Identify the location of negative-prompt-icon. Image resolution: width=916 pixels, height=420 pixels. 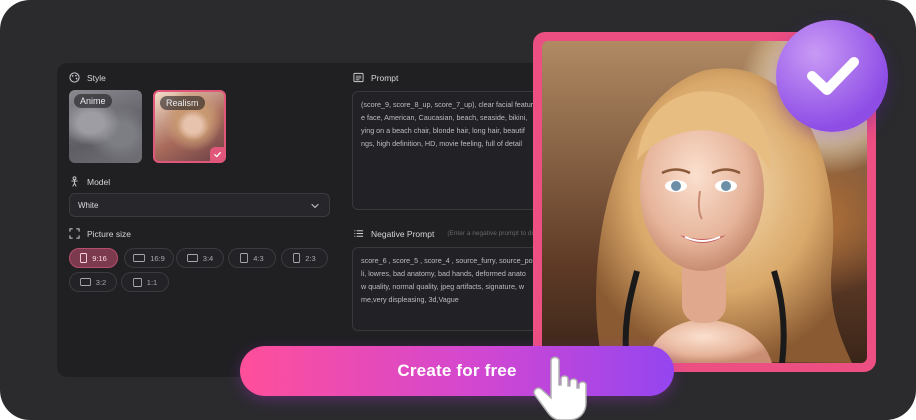
(358, 233).